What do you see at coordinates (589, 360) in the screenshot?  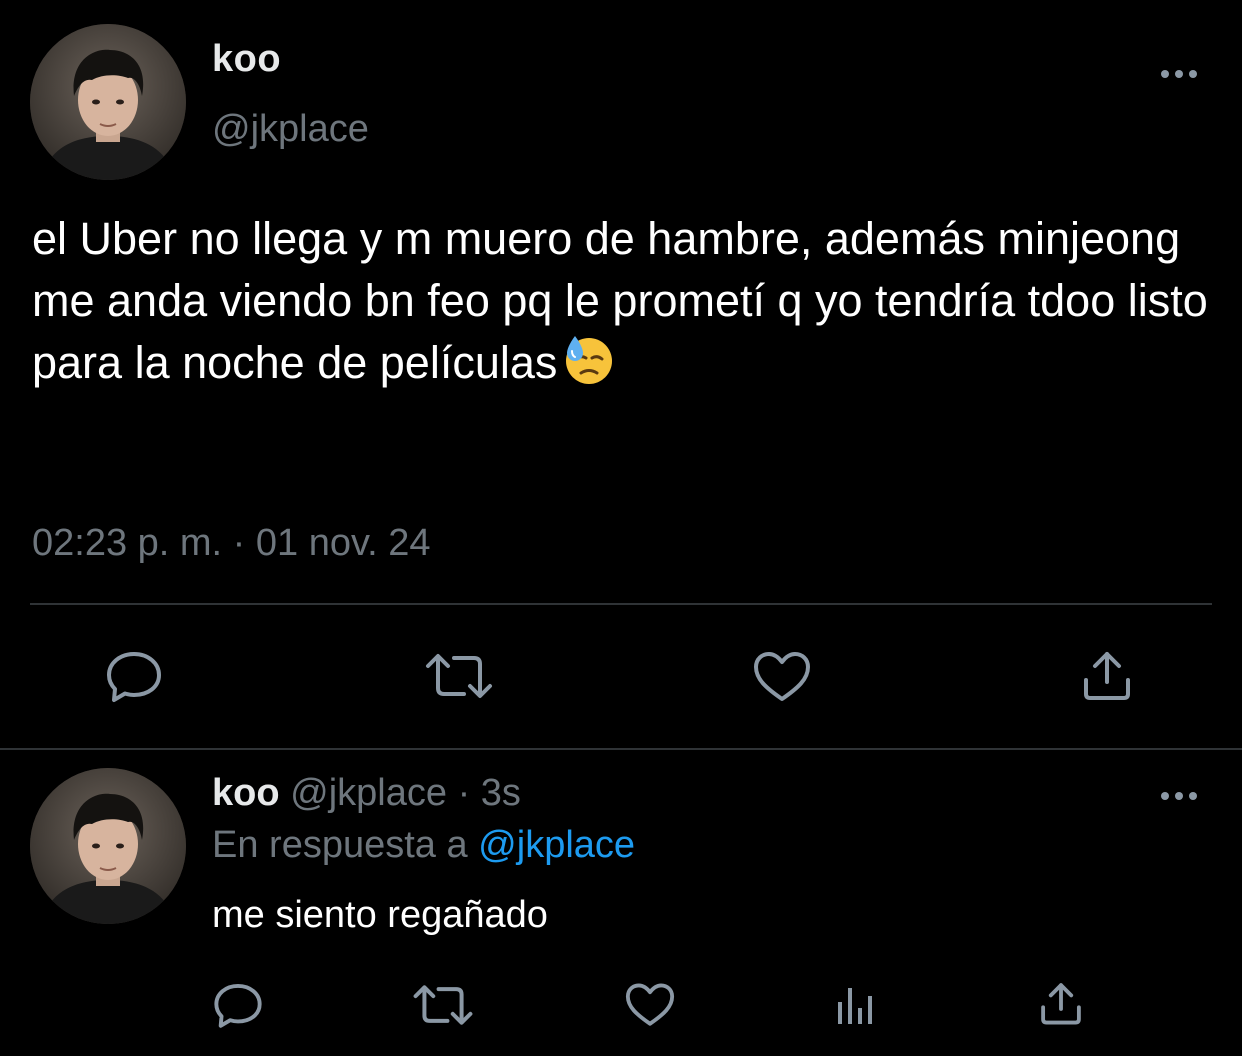 I see `downcast-face-with-sweat-icon` at bounding box center [589, 360].